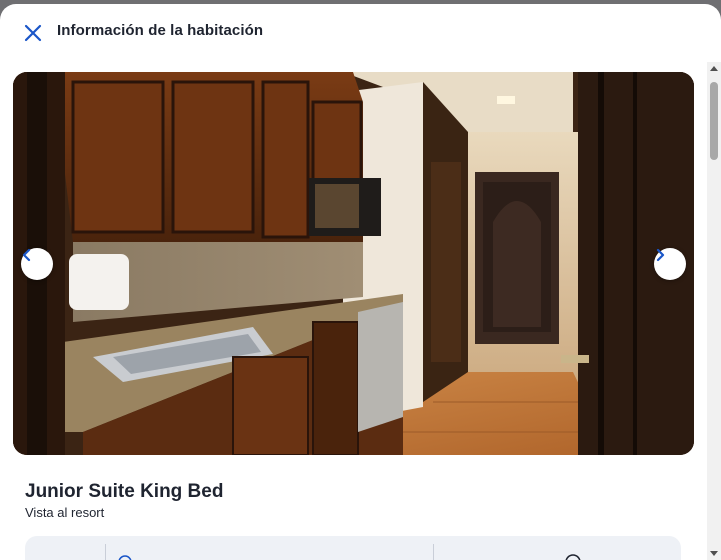 The height and width of the screenshot is (560, 721). What do you see at coordinates (125, 557) in the screenshot?
I see `size-icon` at bounding box center [125, 557].